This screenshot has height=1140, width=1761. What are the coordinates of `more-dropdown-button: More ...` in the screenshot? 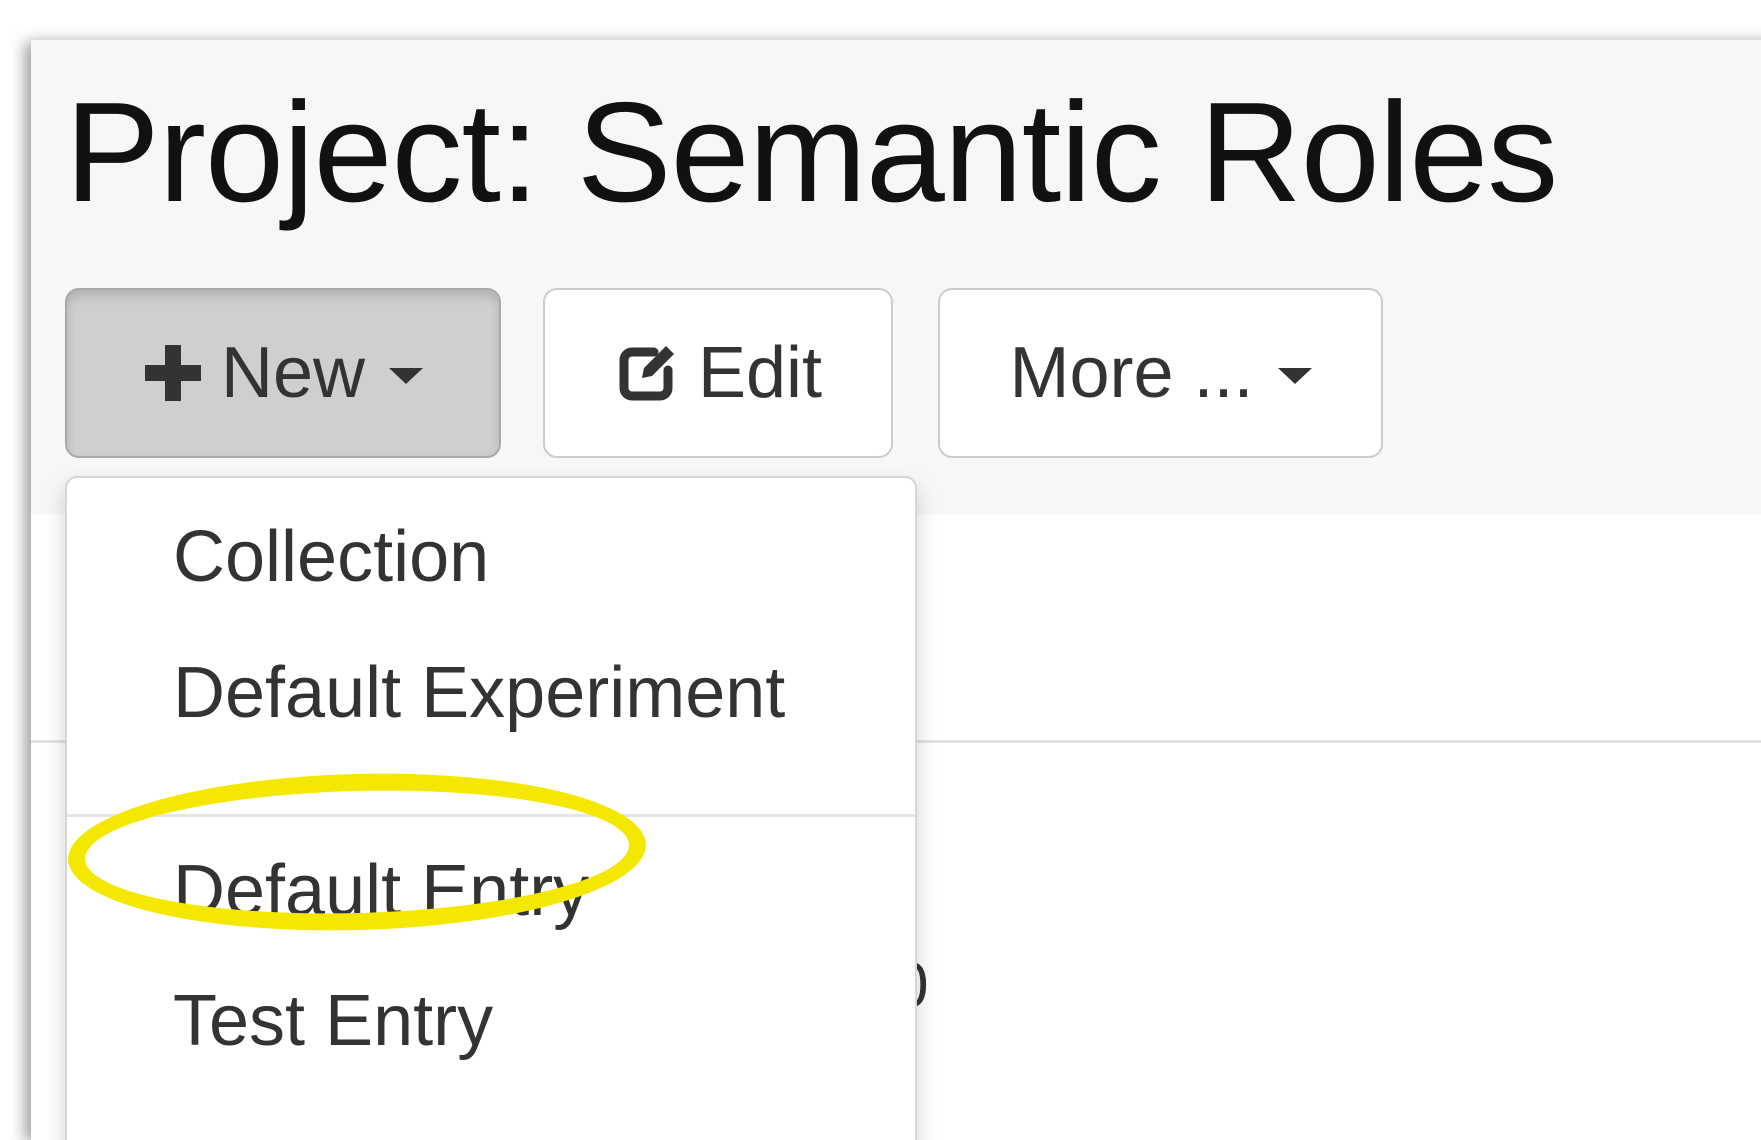 It's located at (1160, 373).